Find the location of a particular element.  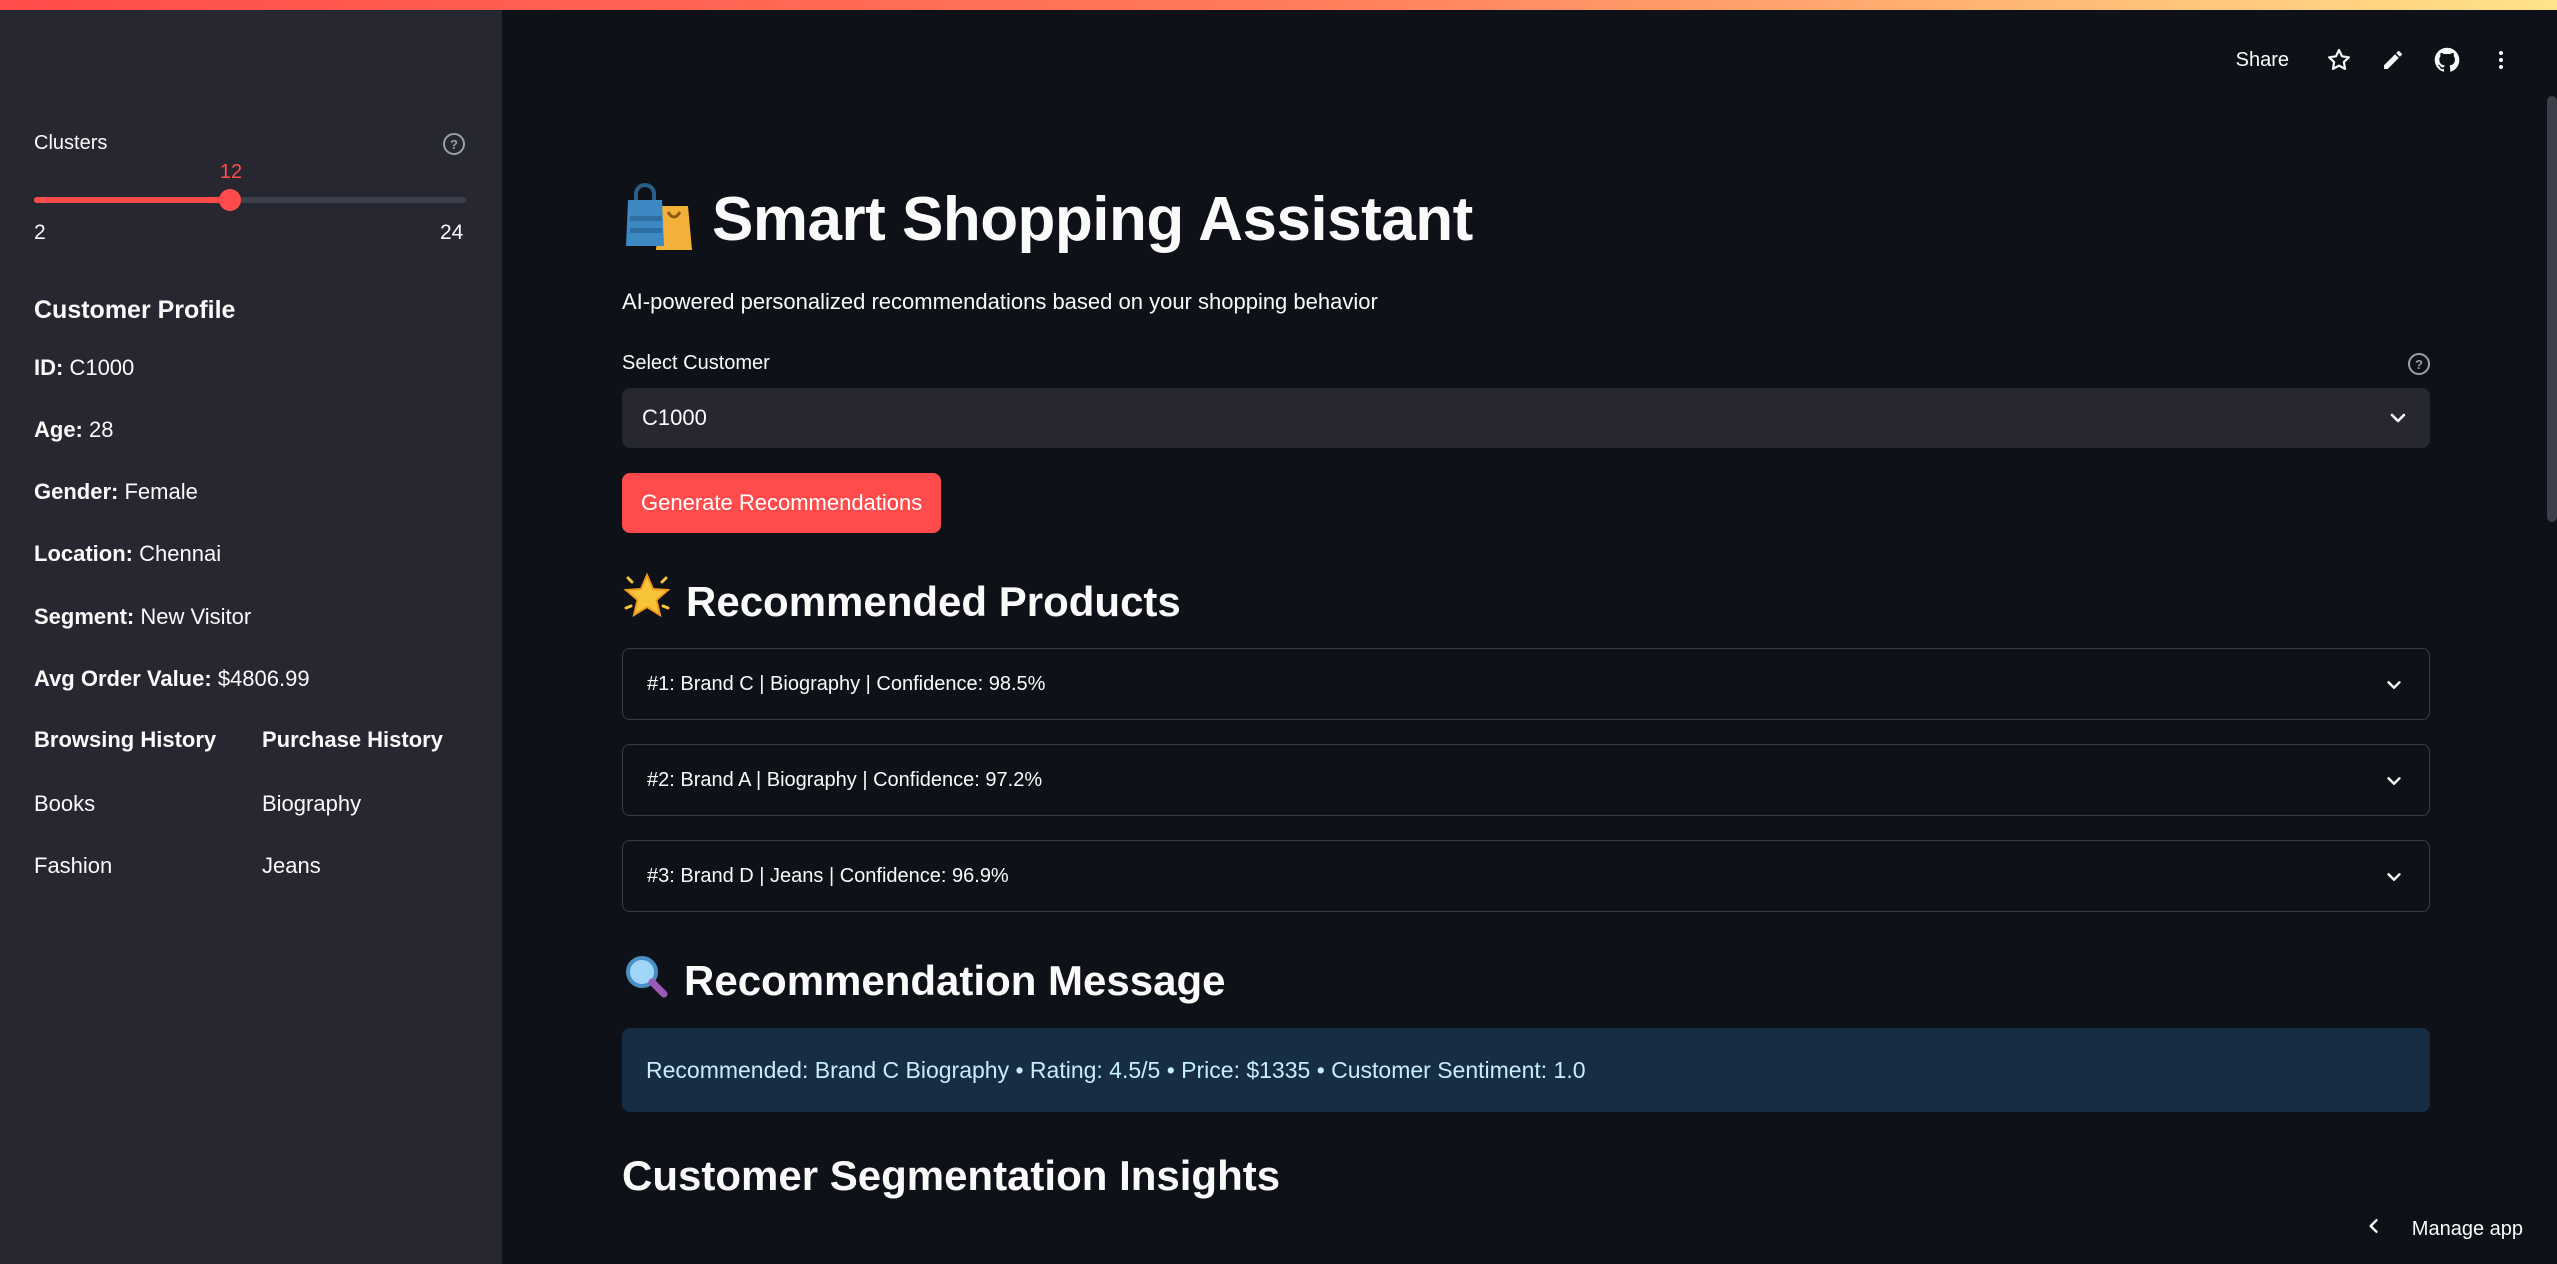

profile-row-gender: Gender: Female is located at coordinates (116, 492).